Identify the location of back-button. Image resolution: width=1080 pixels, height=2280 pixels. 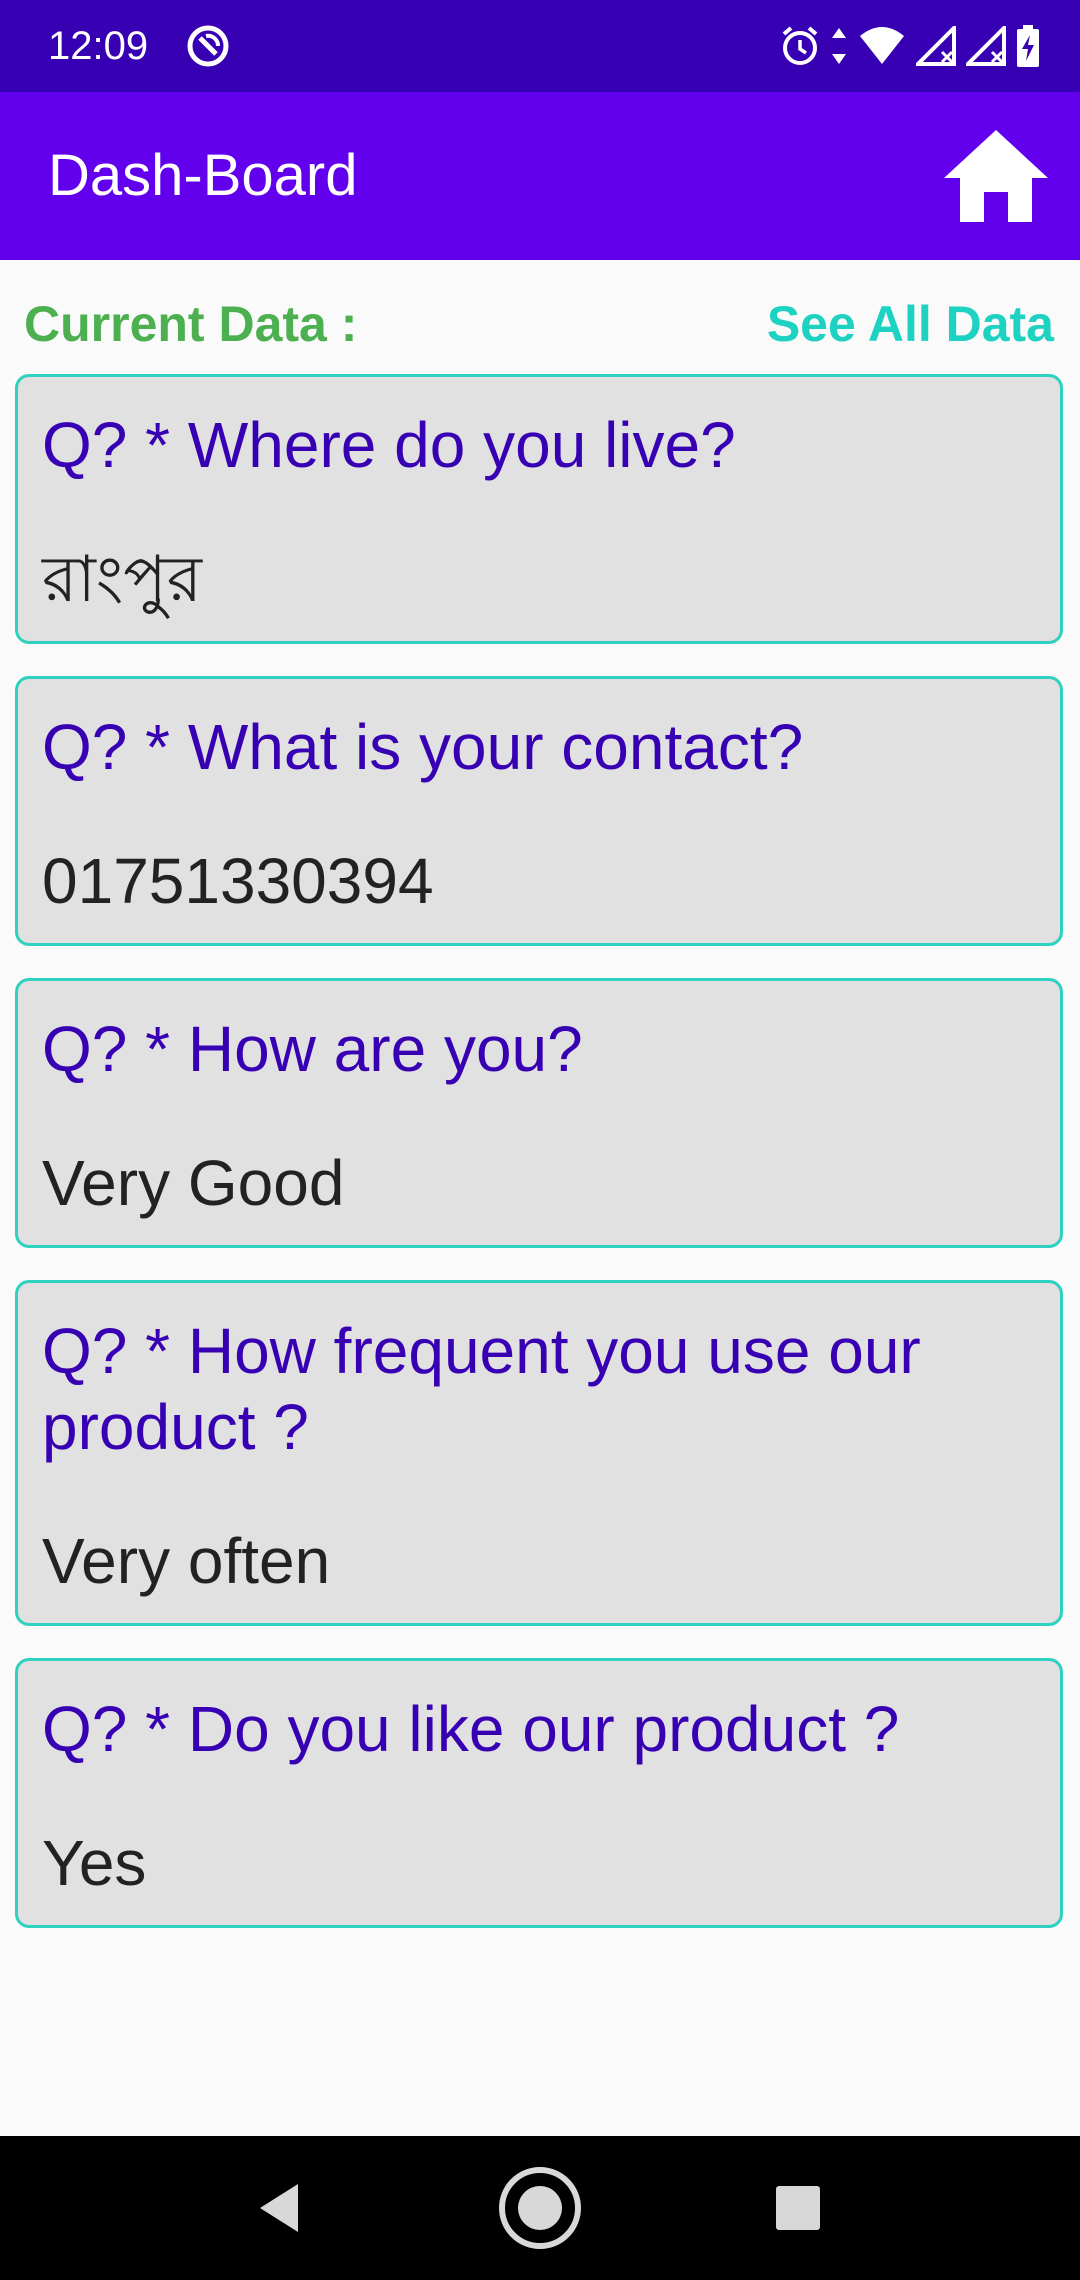
(280, 2208).